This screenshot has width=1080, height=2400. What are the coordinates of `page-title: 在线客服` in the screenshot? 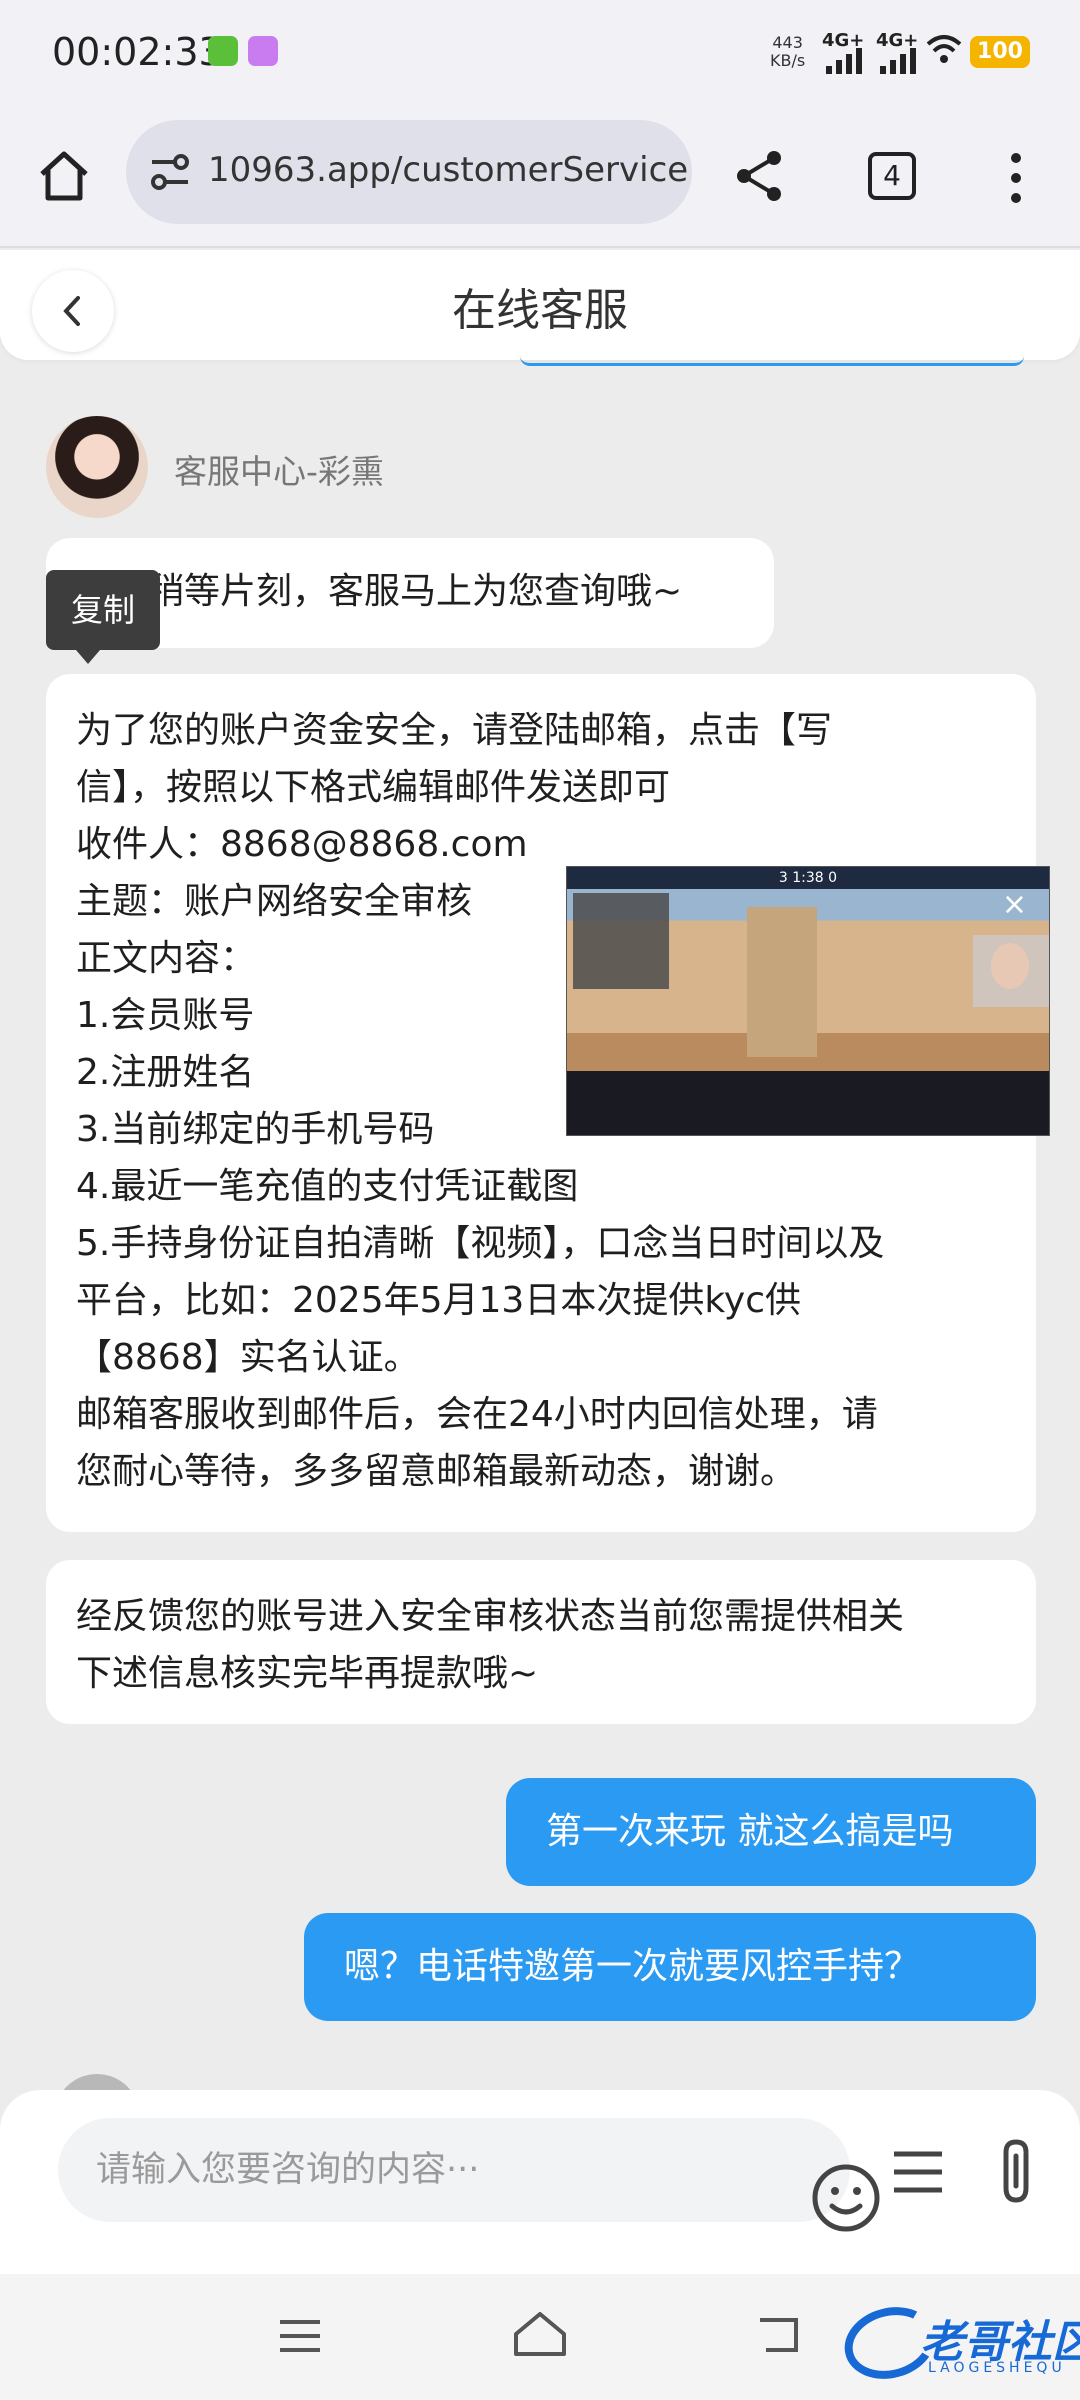 It's located at (540, 310).